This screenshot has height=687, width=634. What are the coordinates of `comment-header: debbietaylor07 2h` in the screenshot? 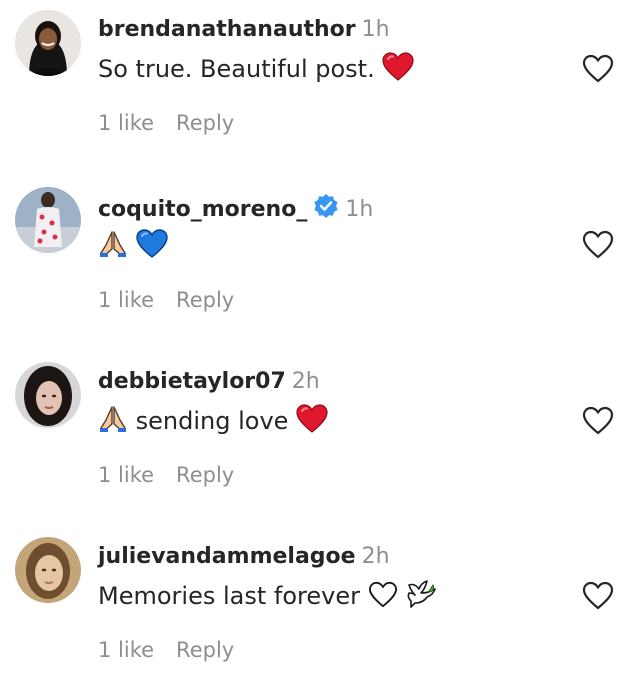 It's located at (209, 382).